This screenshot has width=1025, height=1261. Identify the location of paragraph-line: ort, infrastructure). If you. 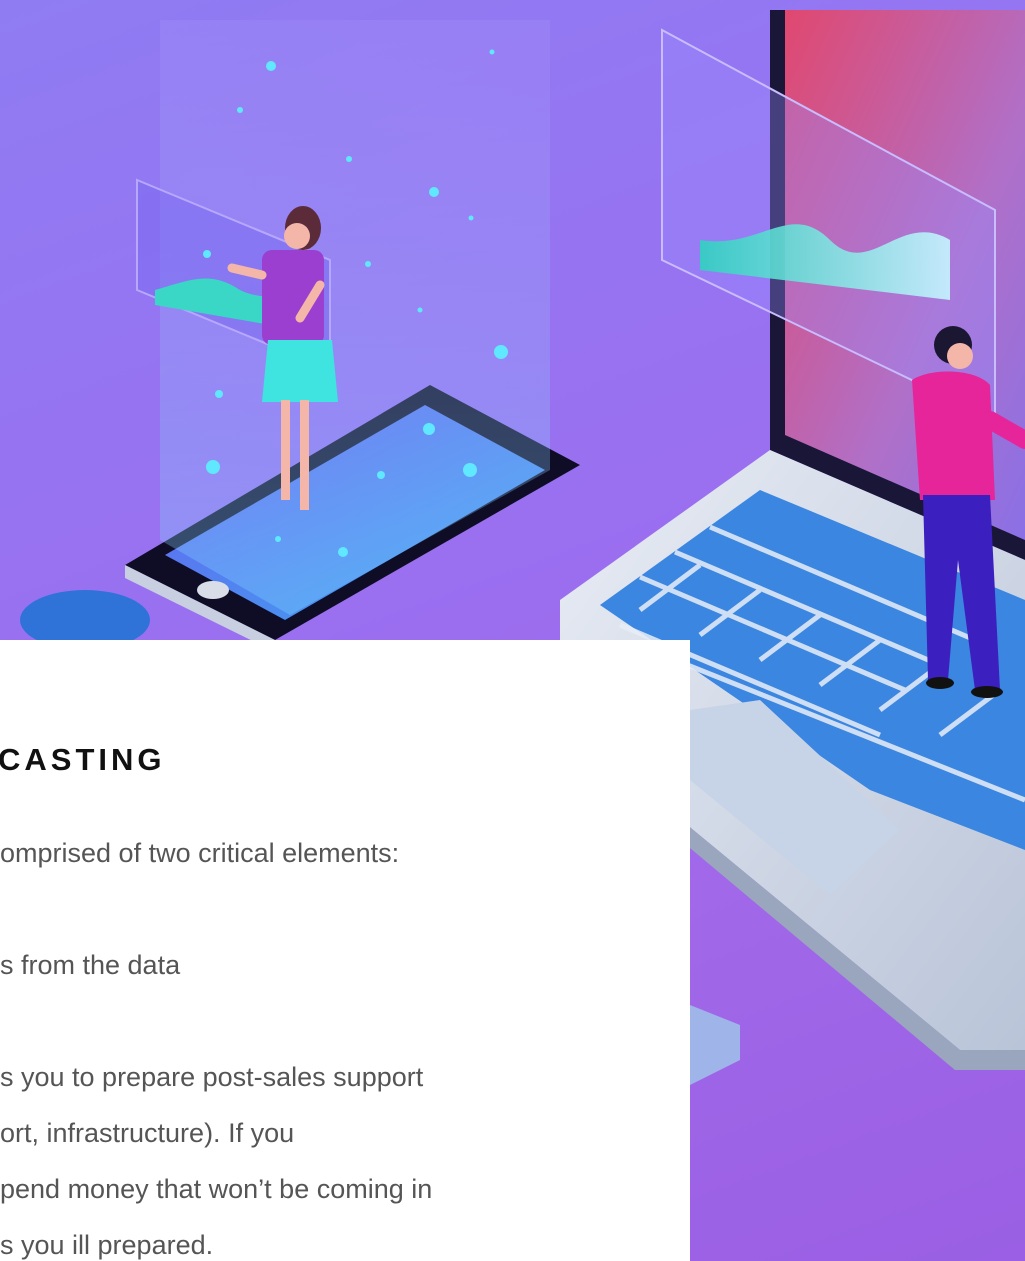
(147, 1133).